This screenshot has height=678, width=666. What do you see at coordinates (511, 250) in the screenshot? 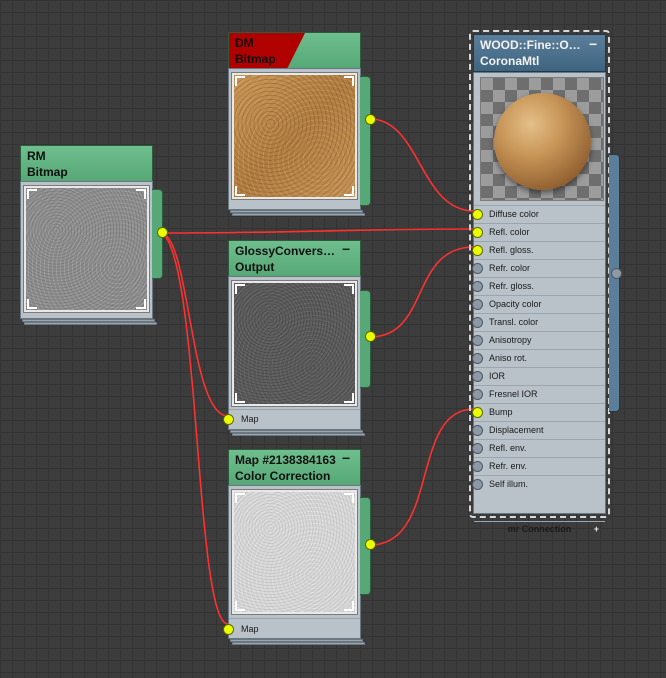
I see `material-slot-label: Refl. gloss.` at bounding box center [511, 250].